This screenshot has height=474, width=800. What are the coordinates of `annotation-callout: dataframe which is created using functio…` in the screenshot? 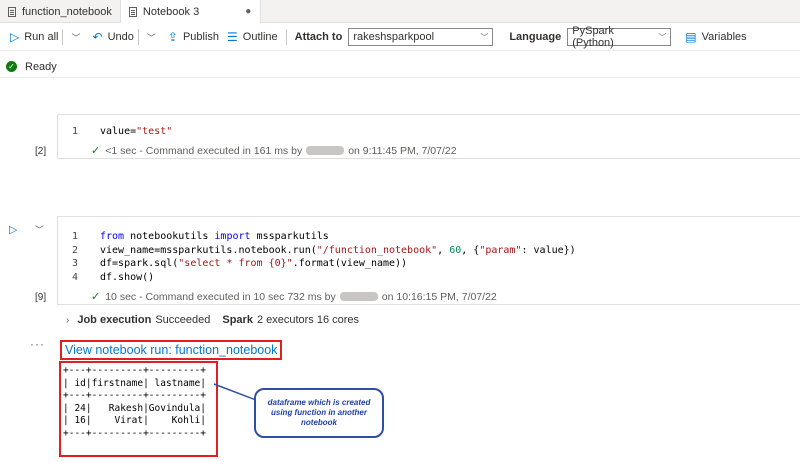 It's located at (319, 413).